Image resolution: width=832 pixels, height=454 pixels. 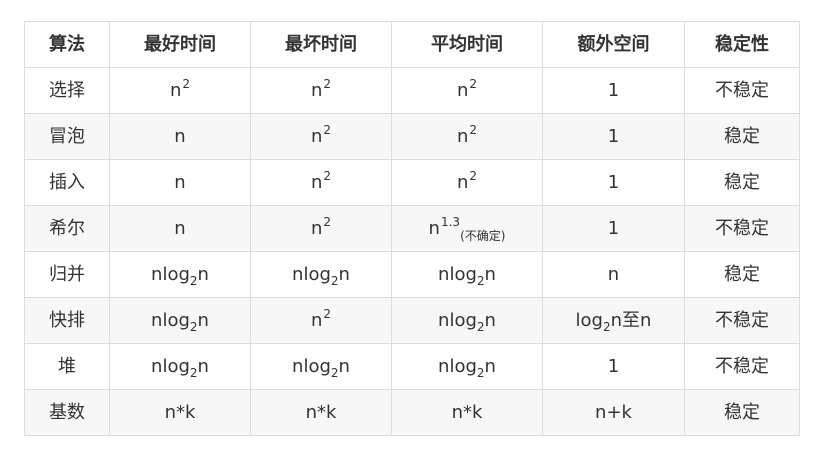 I want to click on cell-average-time: n1.3(不确定), so click(x=467, y=228).